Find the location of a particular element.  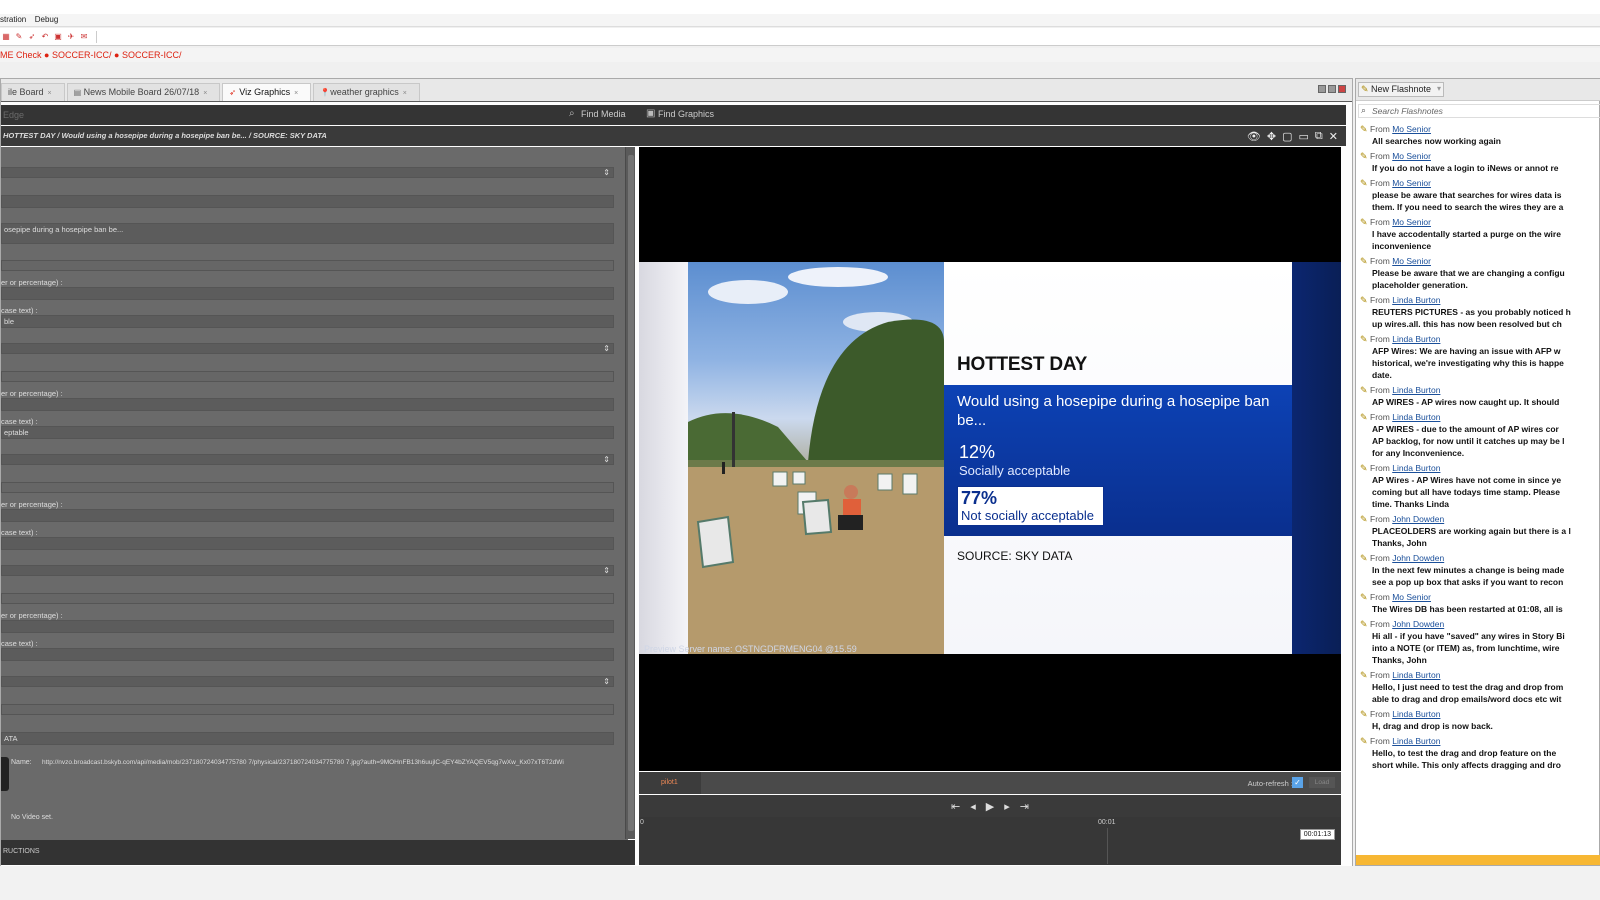

move-icon: ✥ is located at coordinates (1271, 136).